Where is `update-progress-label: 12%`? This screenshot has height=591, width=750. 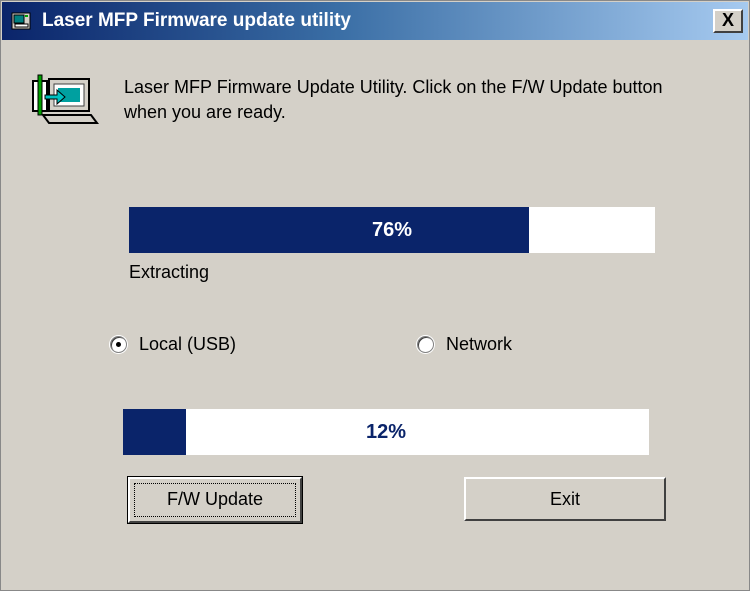
update-progress-label: 12% is located at coordinates (386, 432).